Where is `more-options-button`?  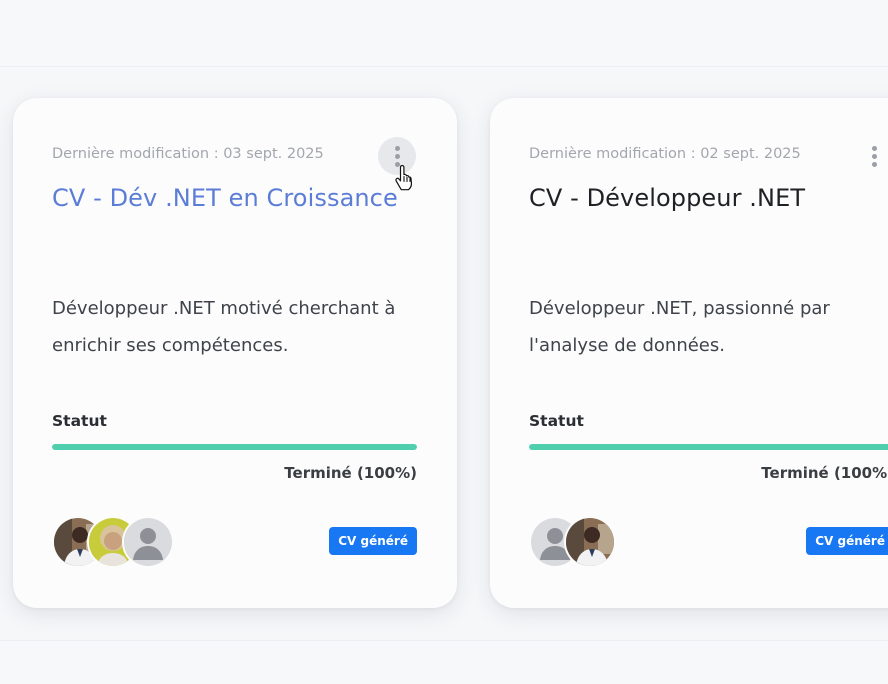
more-options-button is located at coordinates (871, 156).